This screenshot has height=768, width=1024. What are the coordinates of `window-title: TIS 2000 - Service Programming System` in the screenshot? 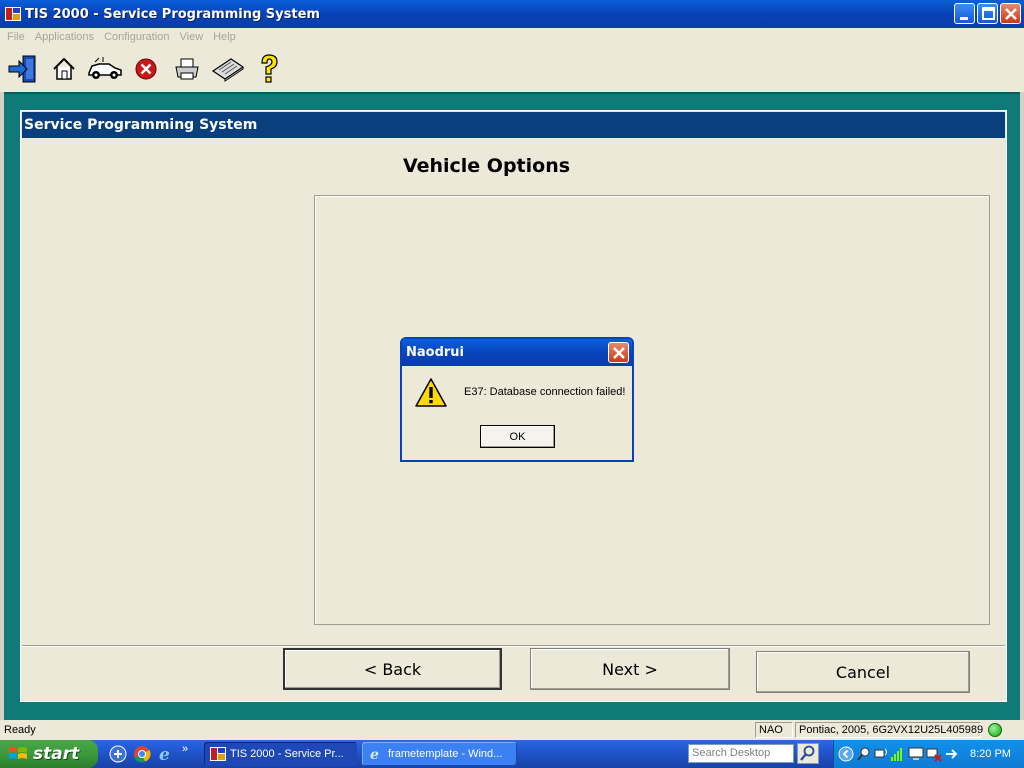 It's located at (172, 14).